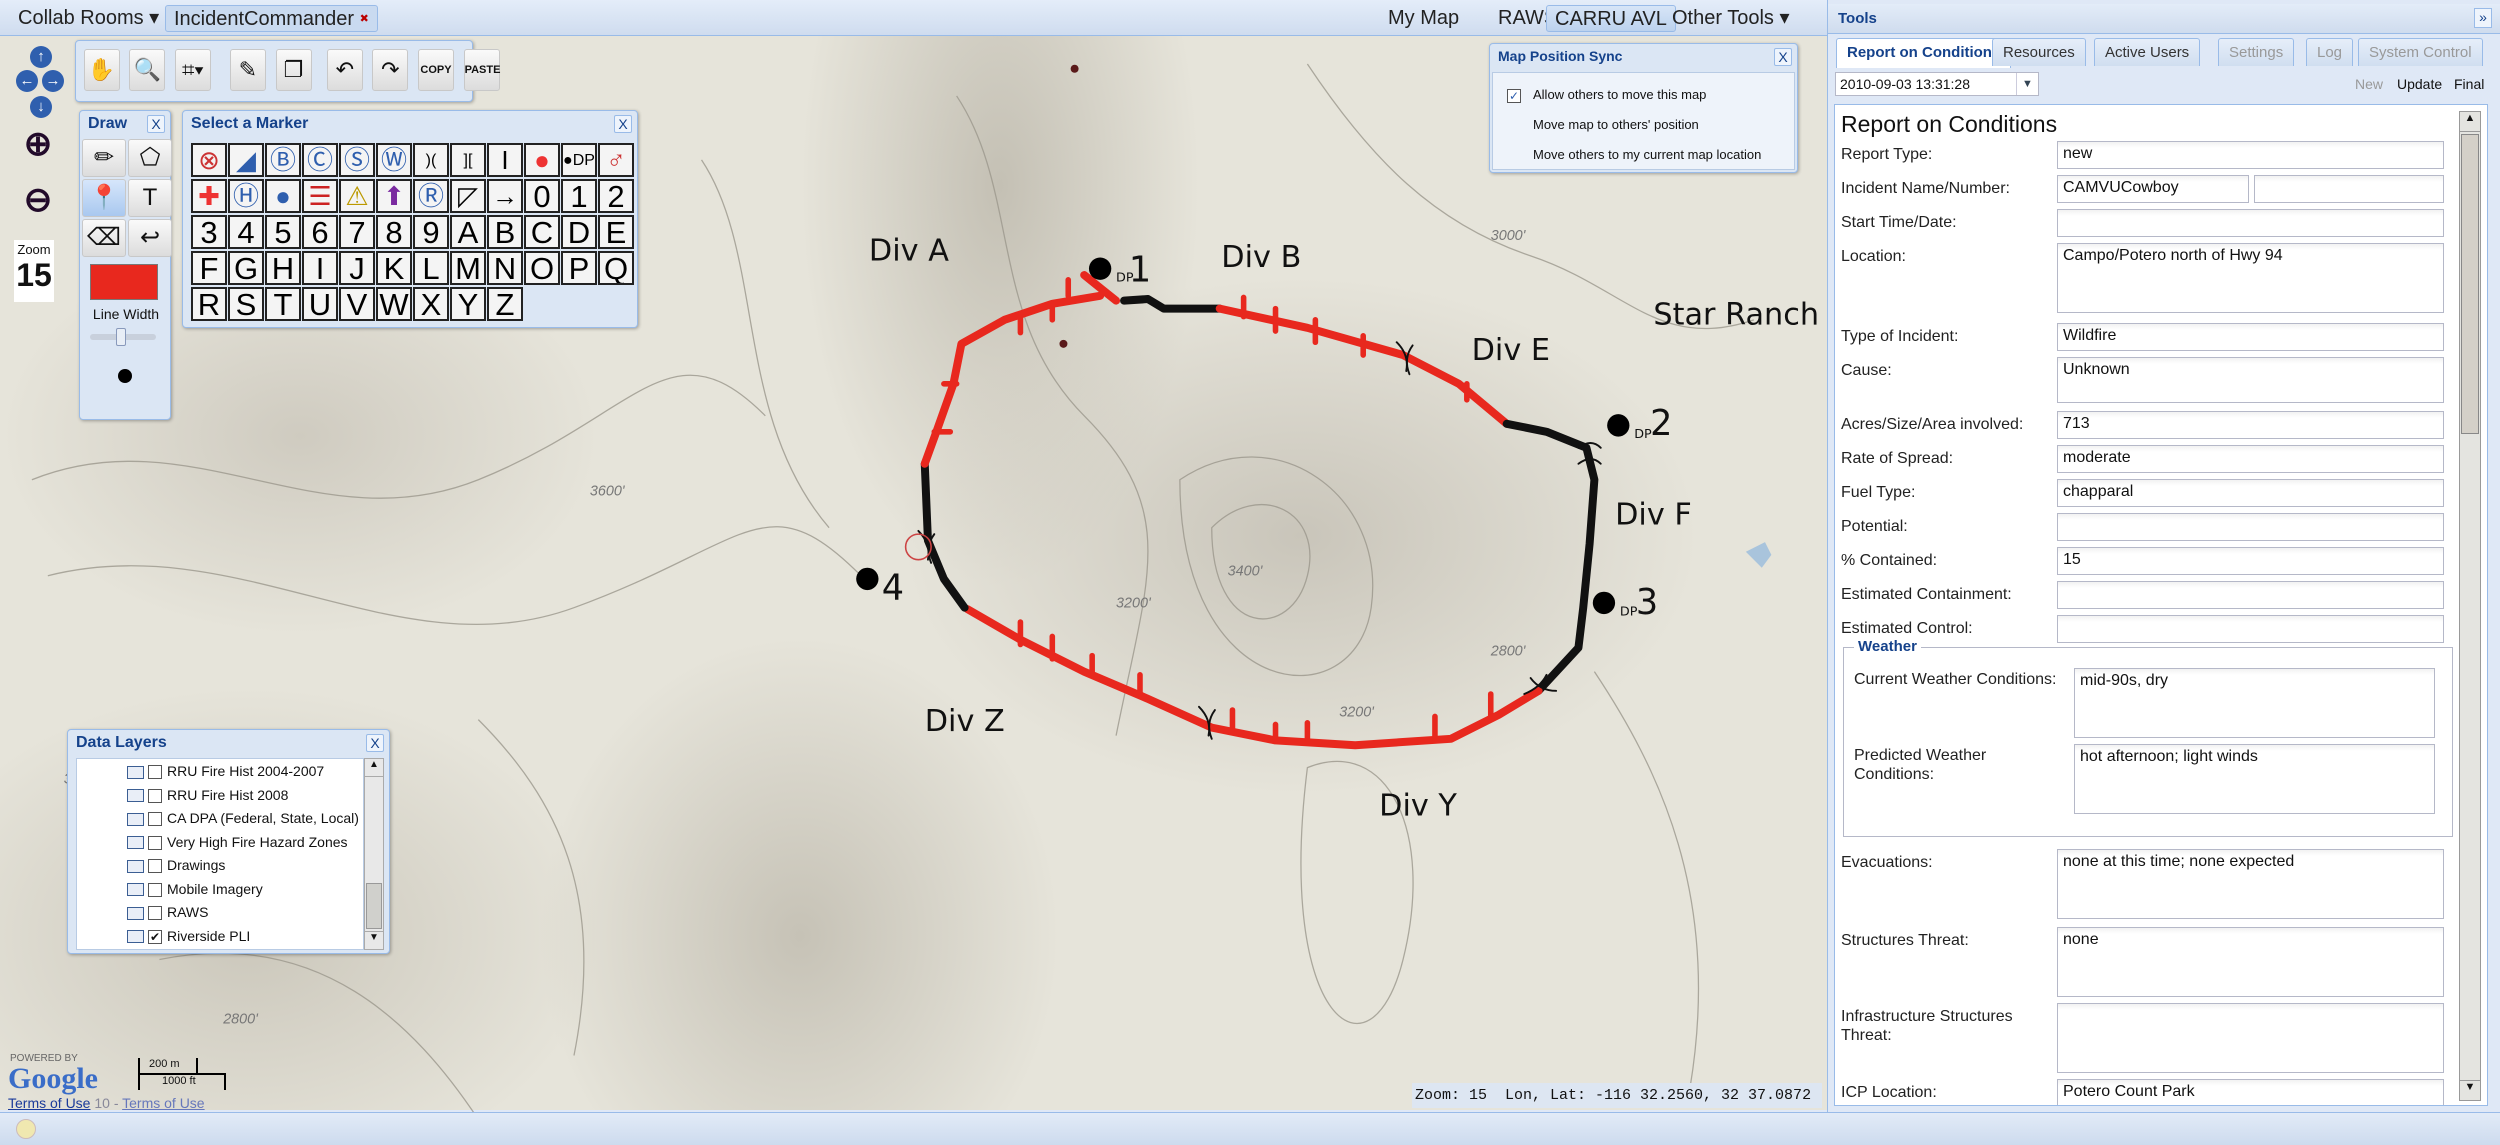 The image size is (2500, 1145). What do you see at coordinates (468, 232) in the screenshot?
I see `marker-option: A` at bounding box center [468, 232].